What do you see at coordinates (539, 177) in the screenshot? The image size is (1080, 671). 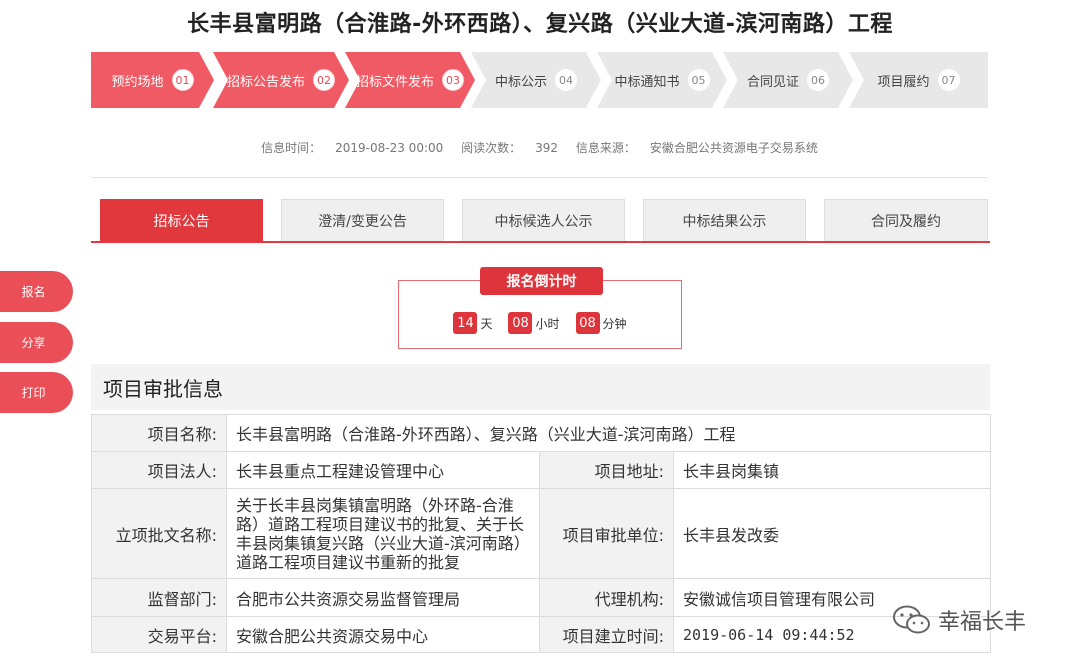 I see `divider` at bounding box center [539, 177].